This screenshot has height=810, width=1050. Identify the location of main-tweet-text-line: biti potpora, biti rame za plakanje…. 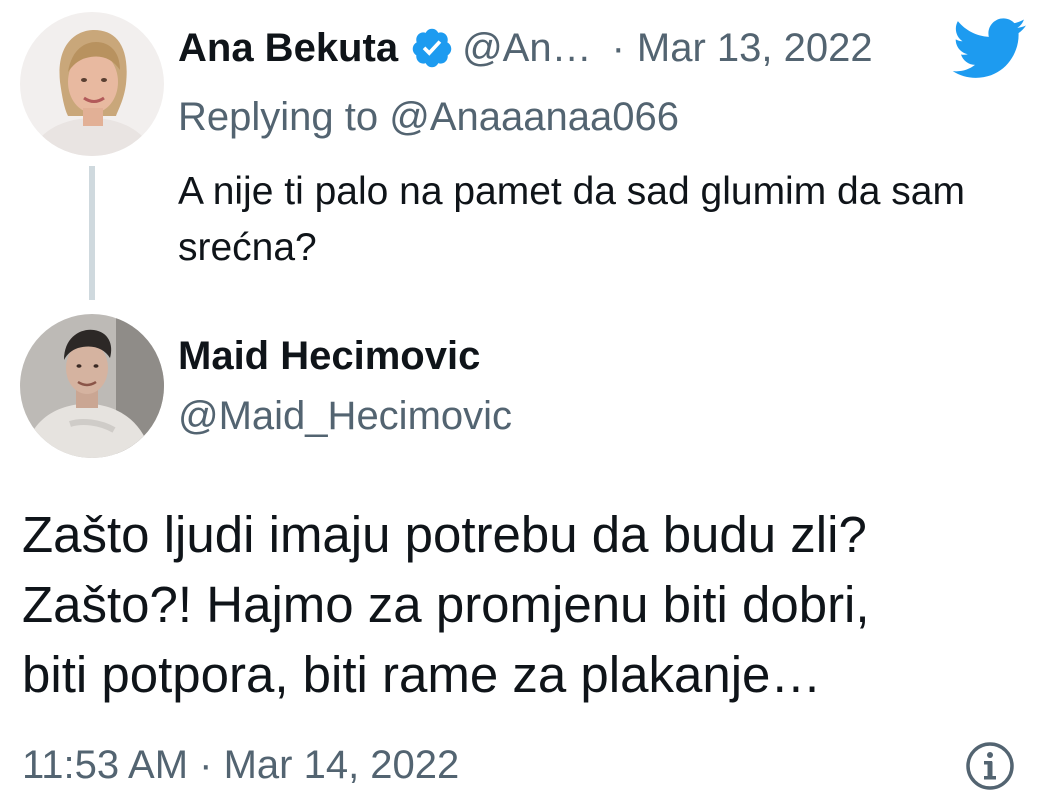
(422, 674).